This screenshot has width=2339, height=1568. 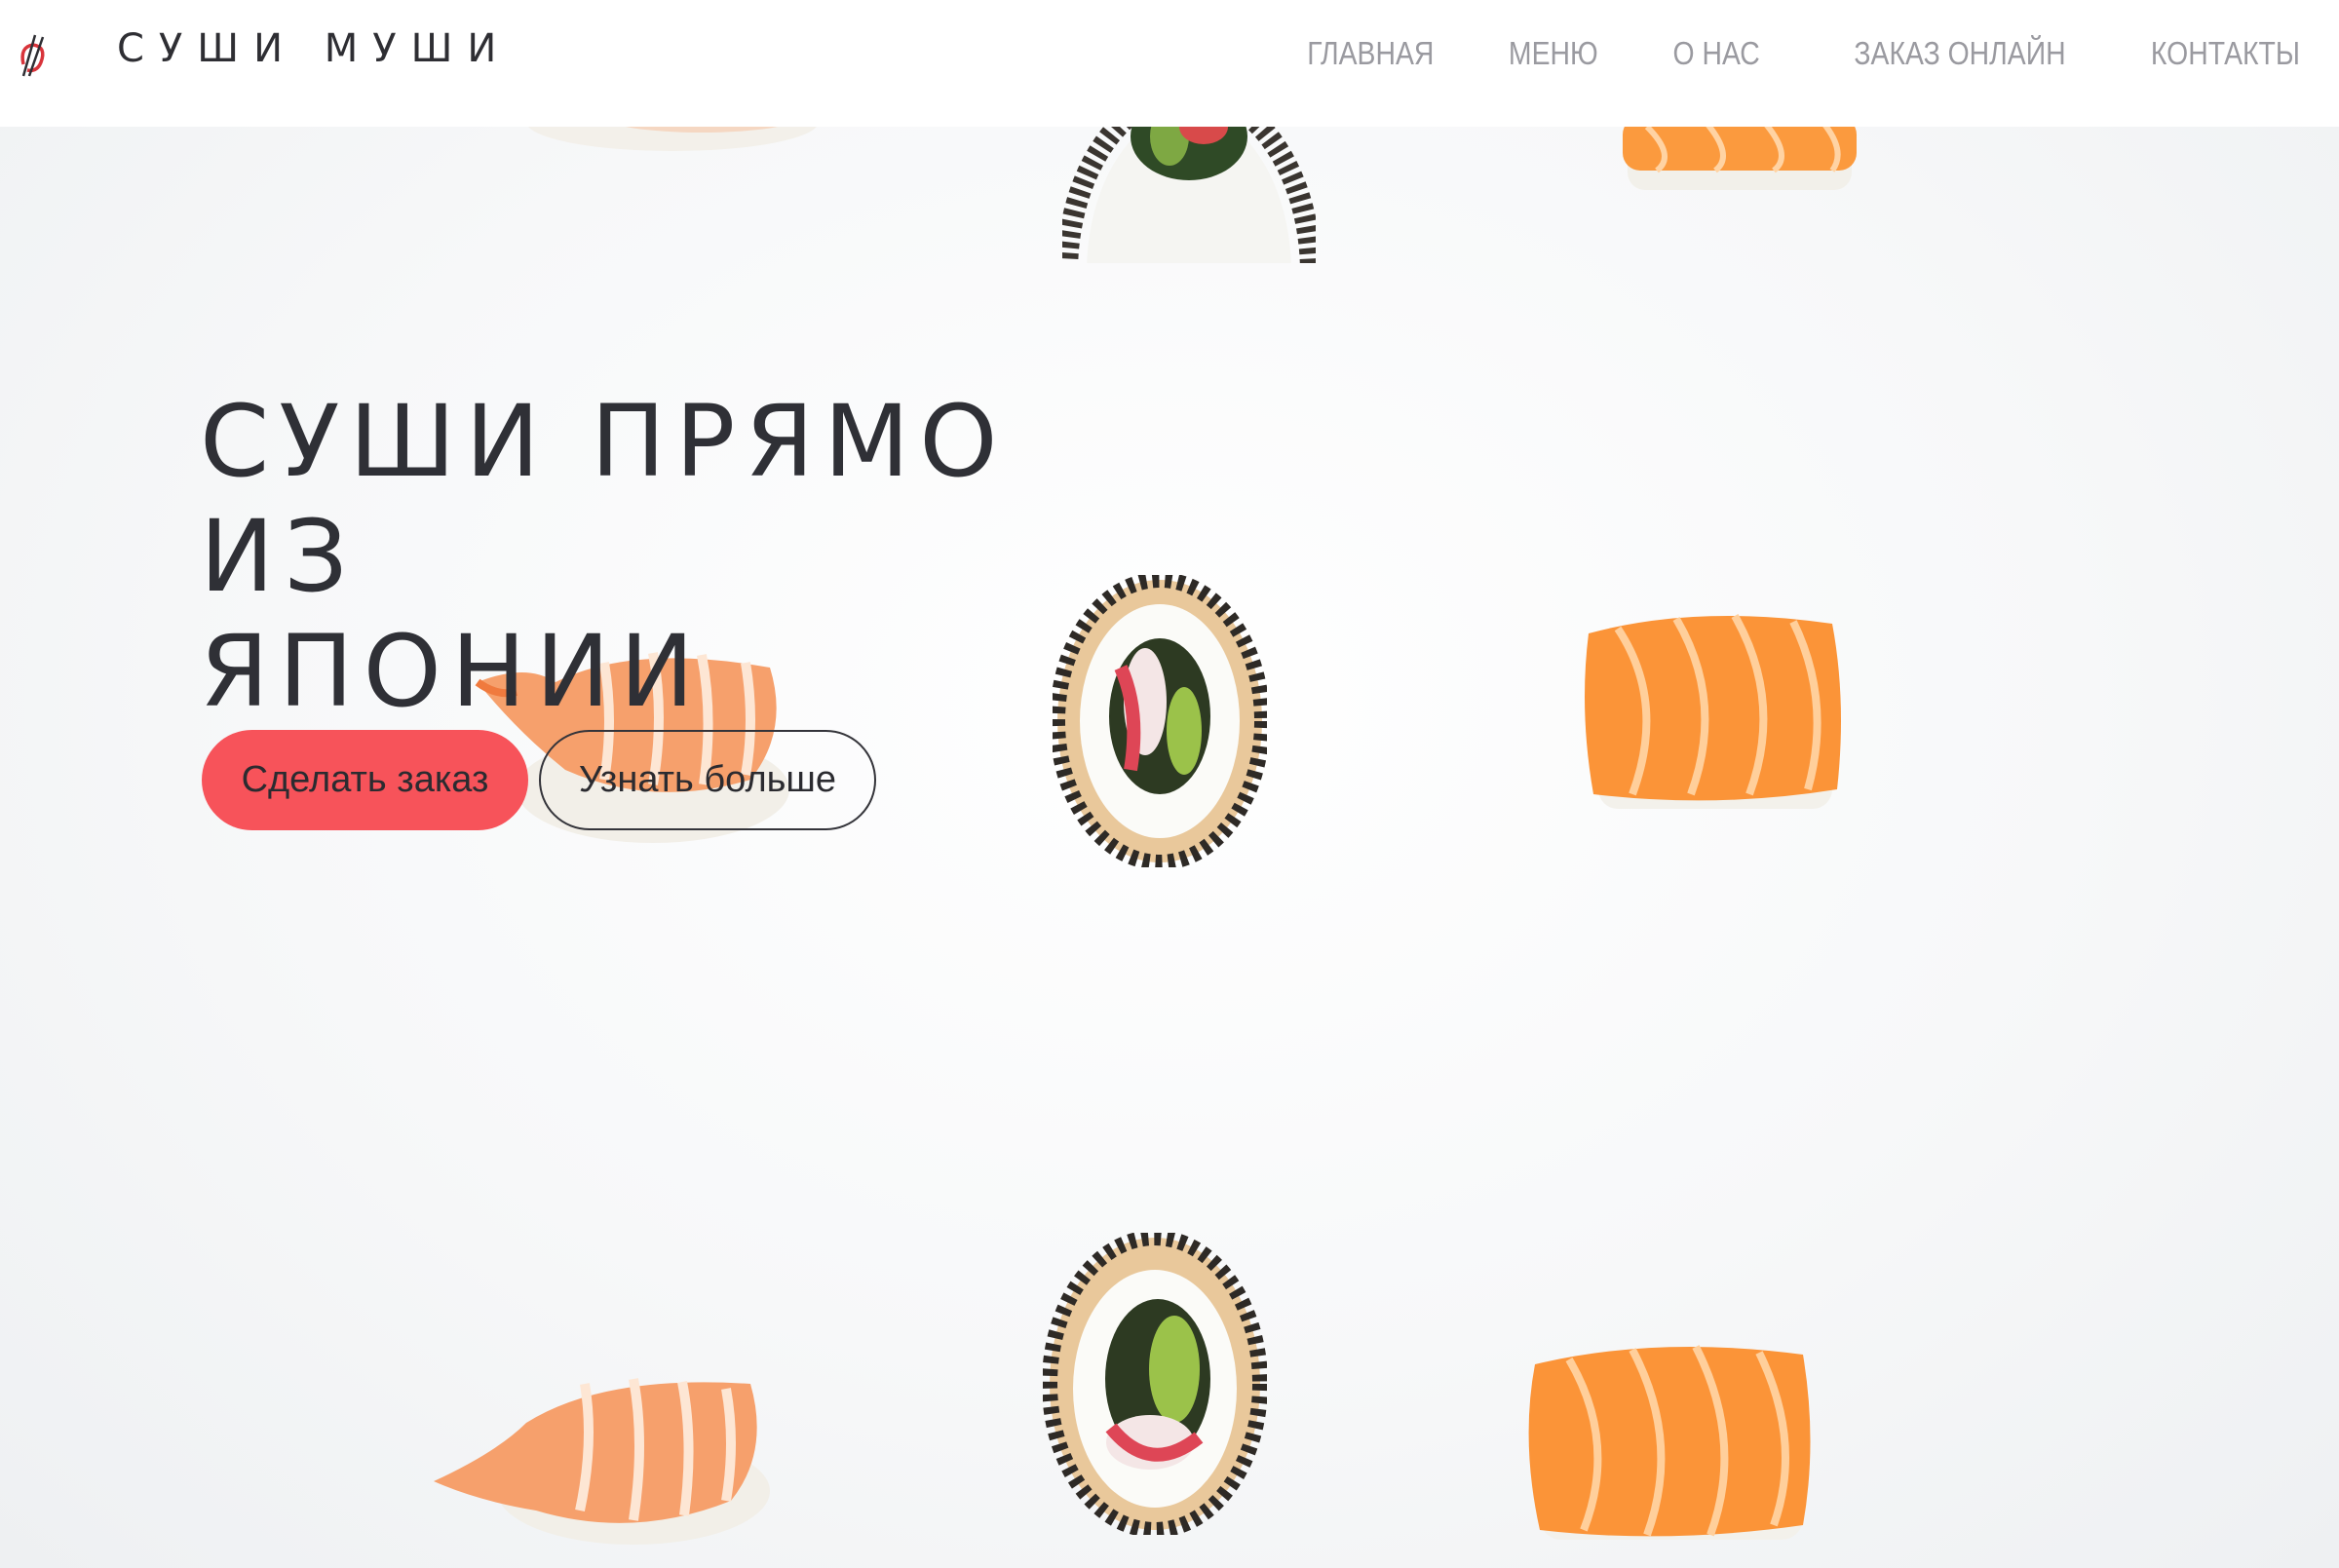 What do you see at coordinates (33, 54) in the screenshot?
I see `chopsticks-logo-icon` at bounding box center [33, 54].